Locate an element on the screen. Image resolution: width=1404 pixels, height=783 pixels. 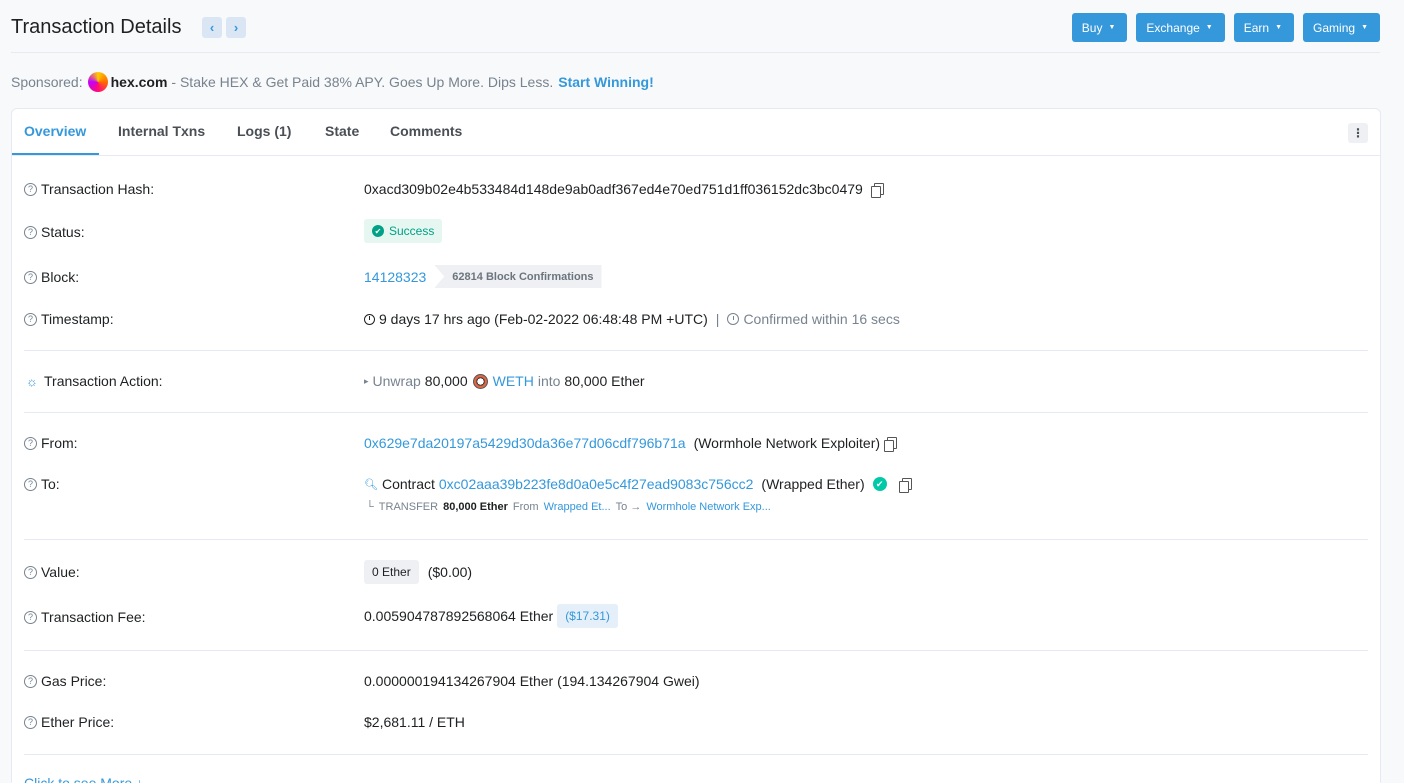
to-tag: (Wrapped Ether) is located at coordinates (813, 484).